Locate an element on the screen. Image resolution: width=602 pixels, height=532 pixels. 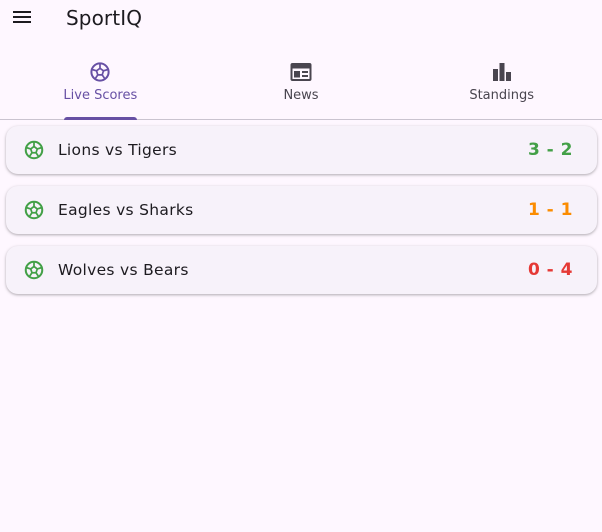
active-tab-indicator is located at coordinates (100, 118).